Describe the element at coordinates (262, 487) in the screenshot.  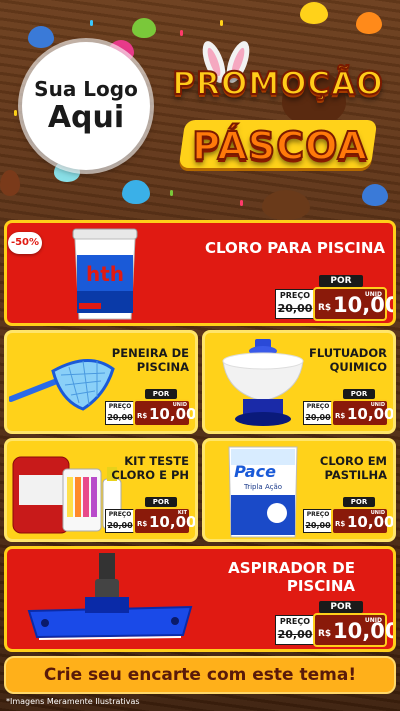
I see `svg-text: Tripla Ação` at that location.